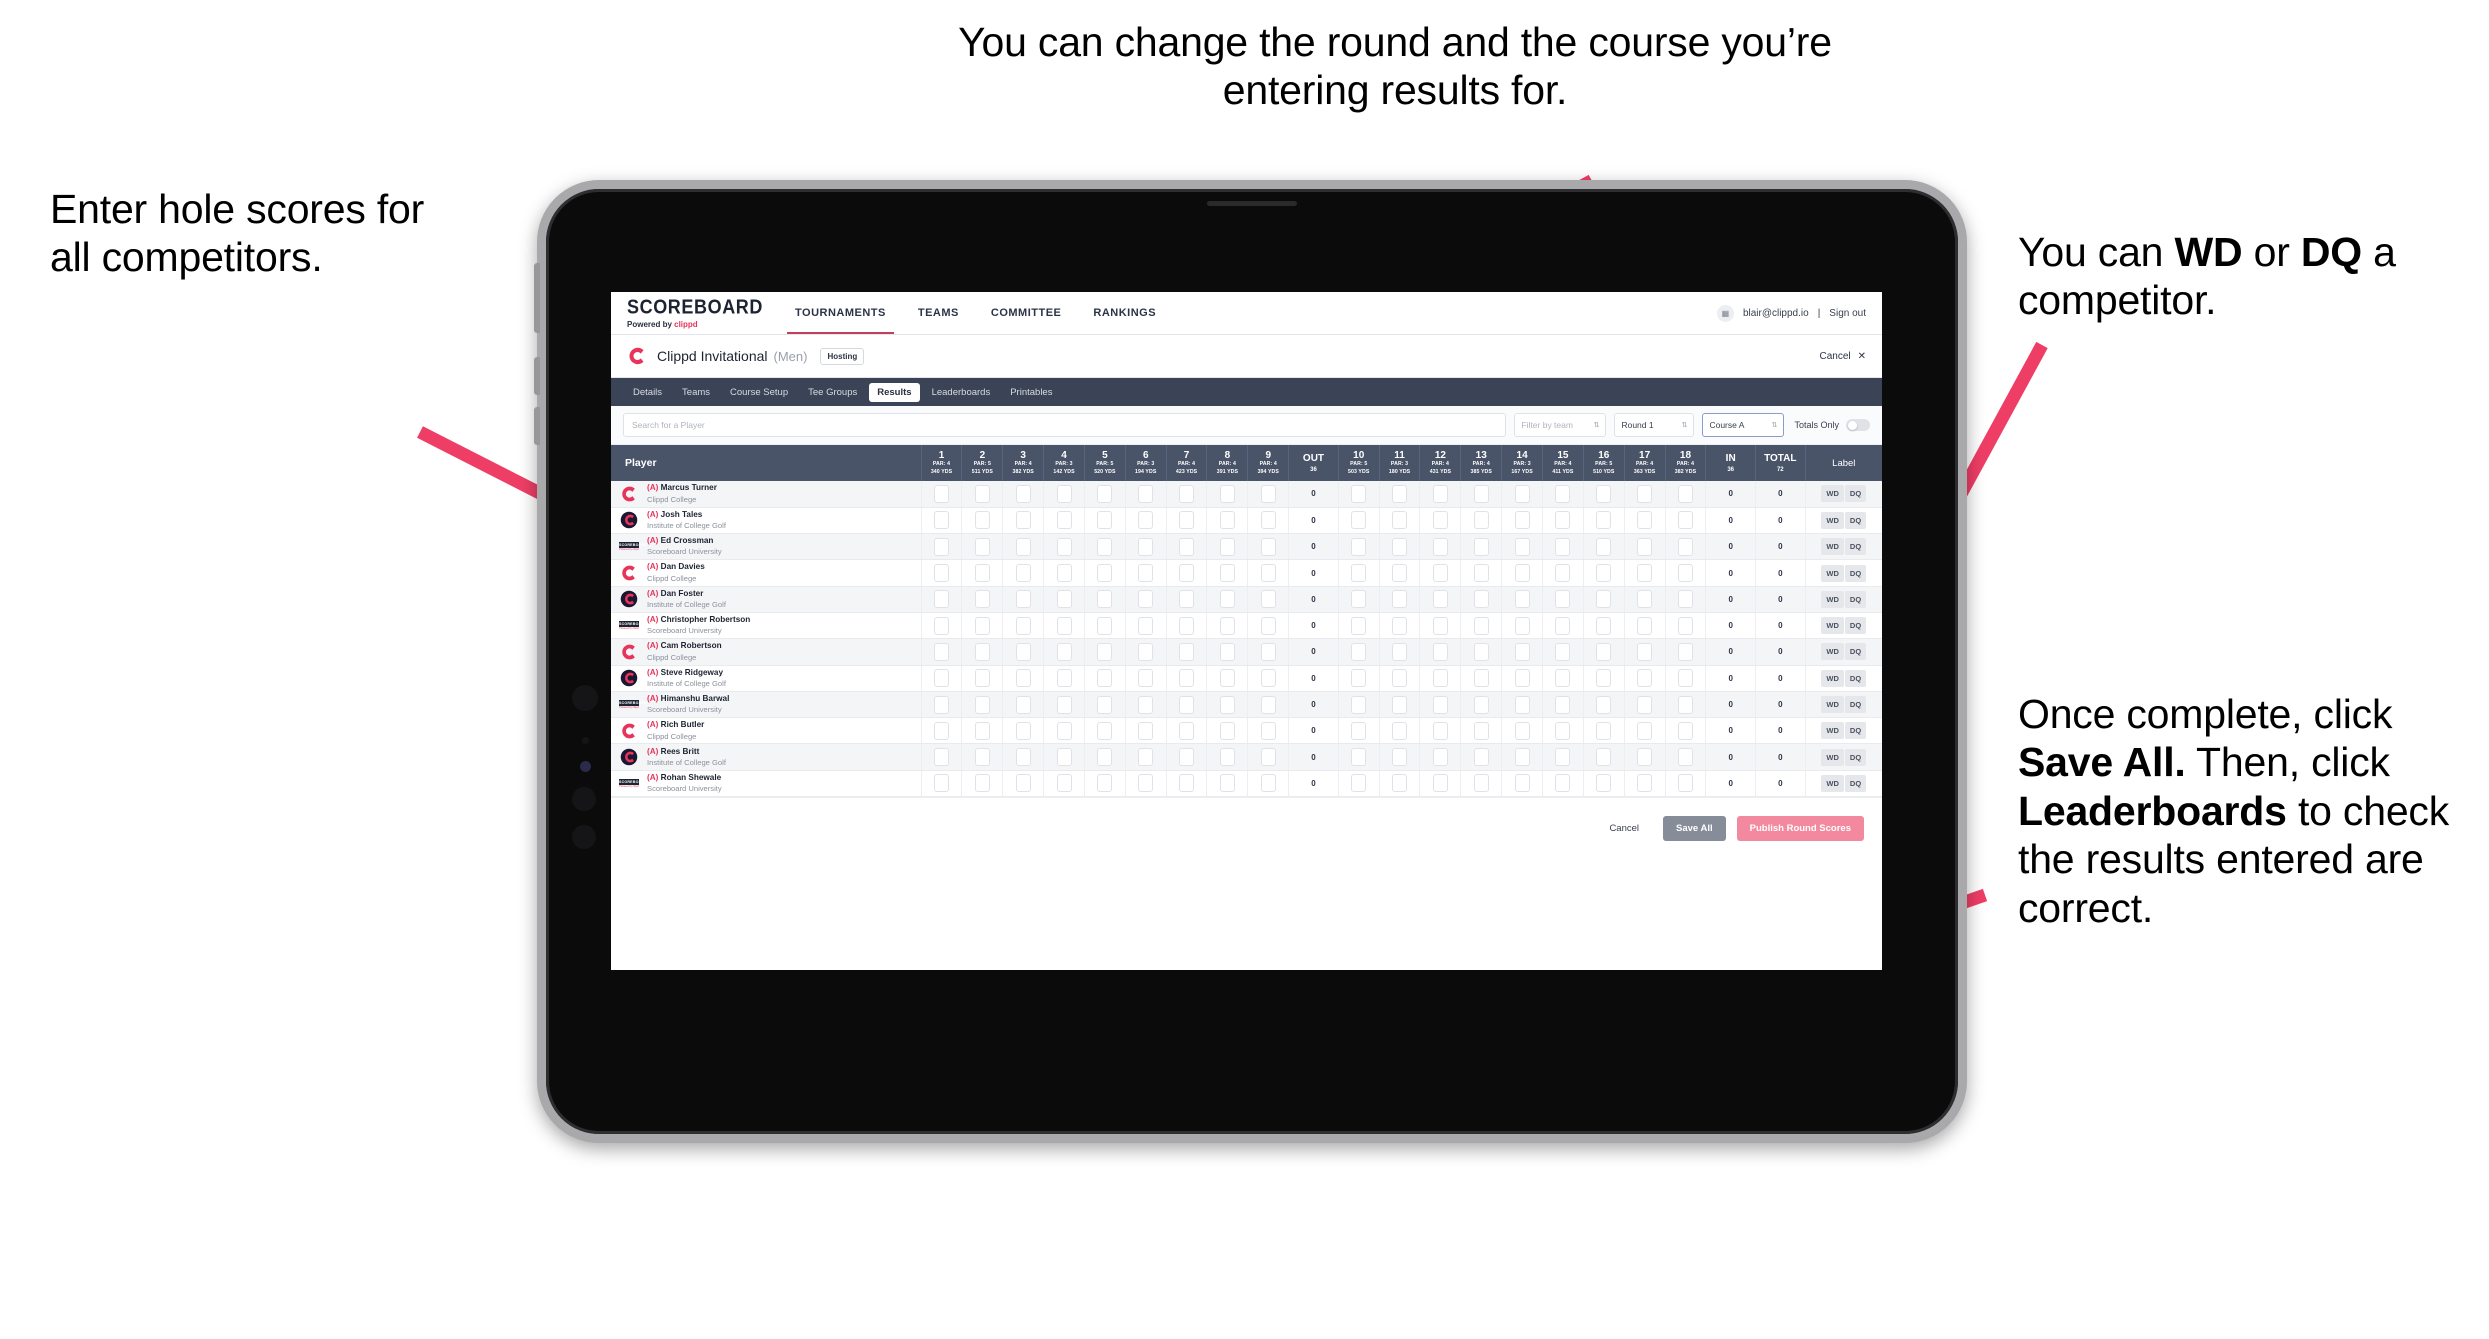  What do you see at coordinates (696, 392) in the screenshot?
I see `tab-teams: Teams` at bounding box center [696, 392].